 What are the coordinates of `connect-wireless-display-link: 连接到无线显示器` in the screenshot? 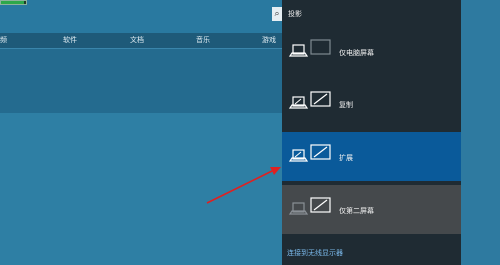 It's located at (315, 253).